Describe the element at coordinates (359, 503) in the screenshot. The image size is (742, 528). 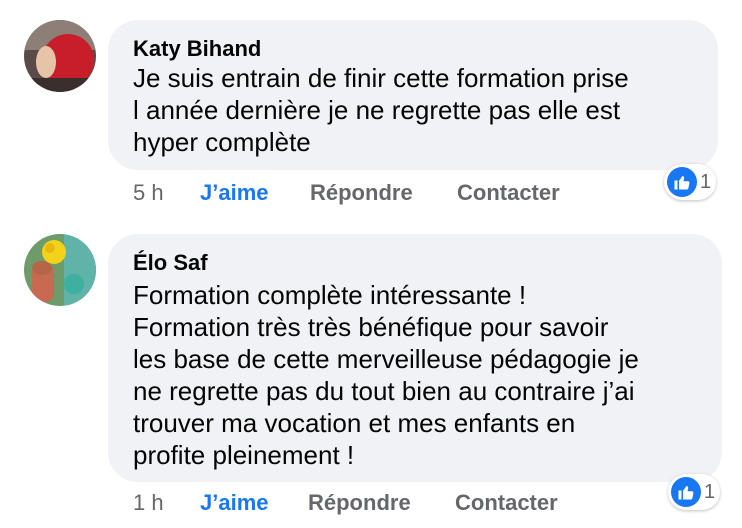
I see `reply-button: Répondre` at that location.